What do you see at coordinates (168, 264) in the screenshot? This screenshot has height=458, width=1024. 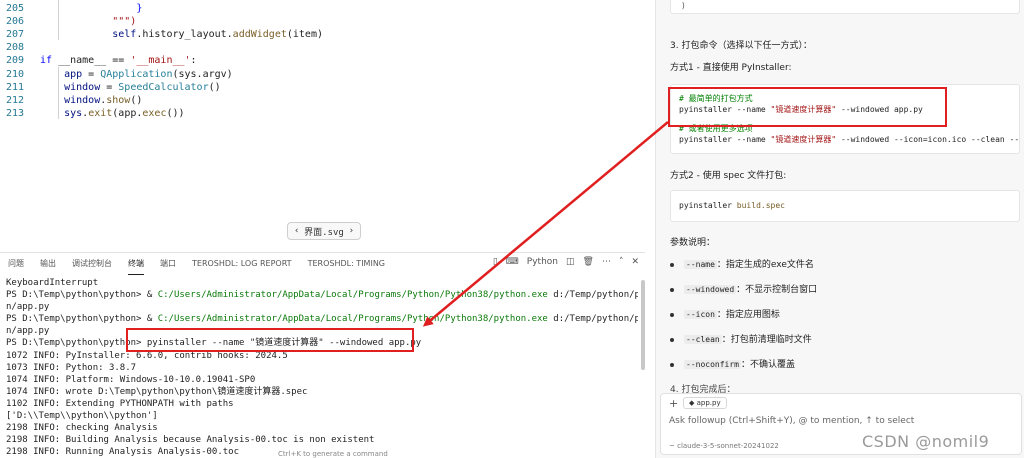 I see `tab-ports: 端口` at bounding box center [168, 264].